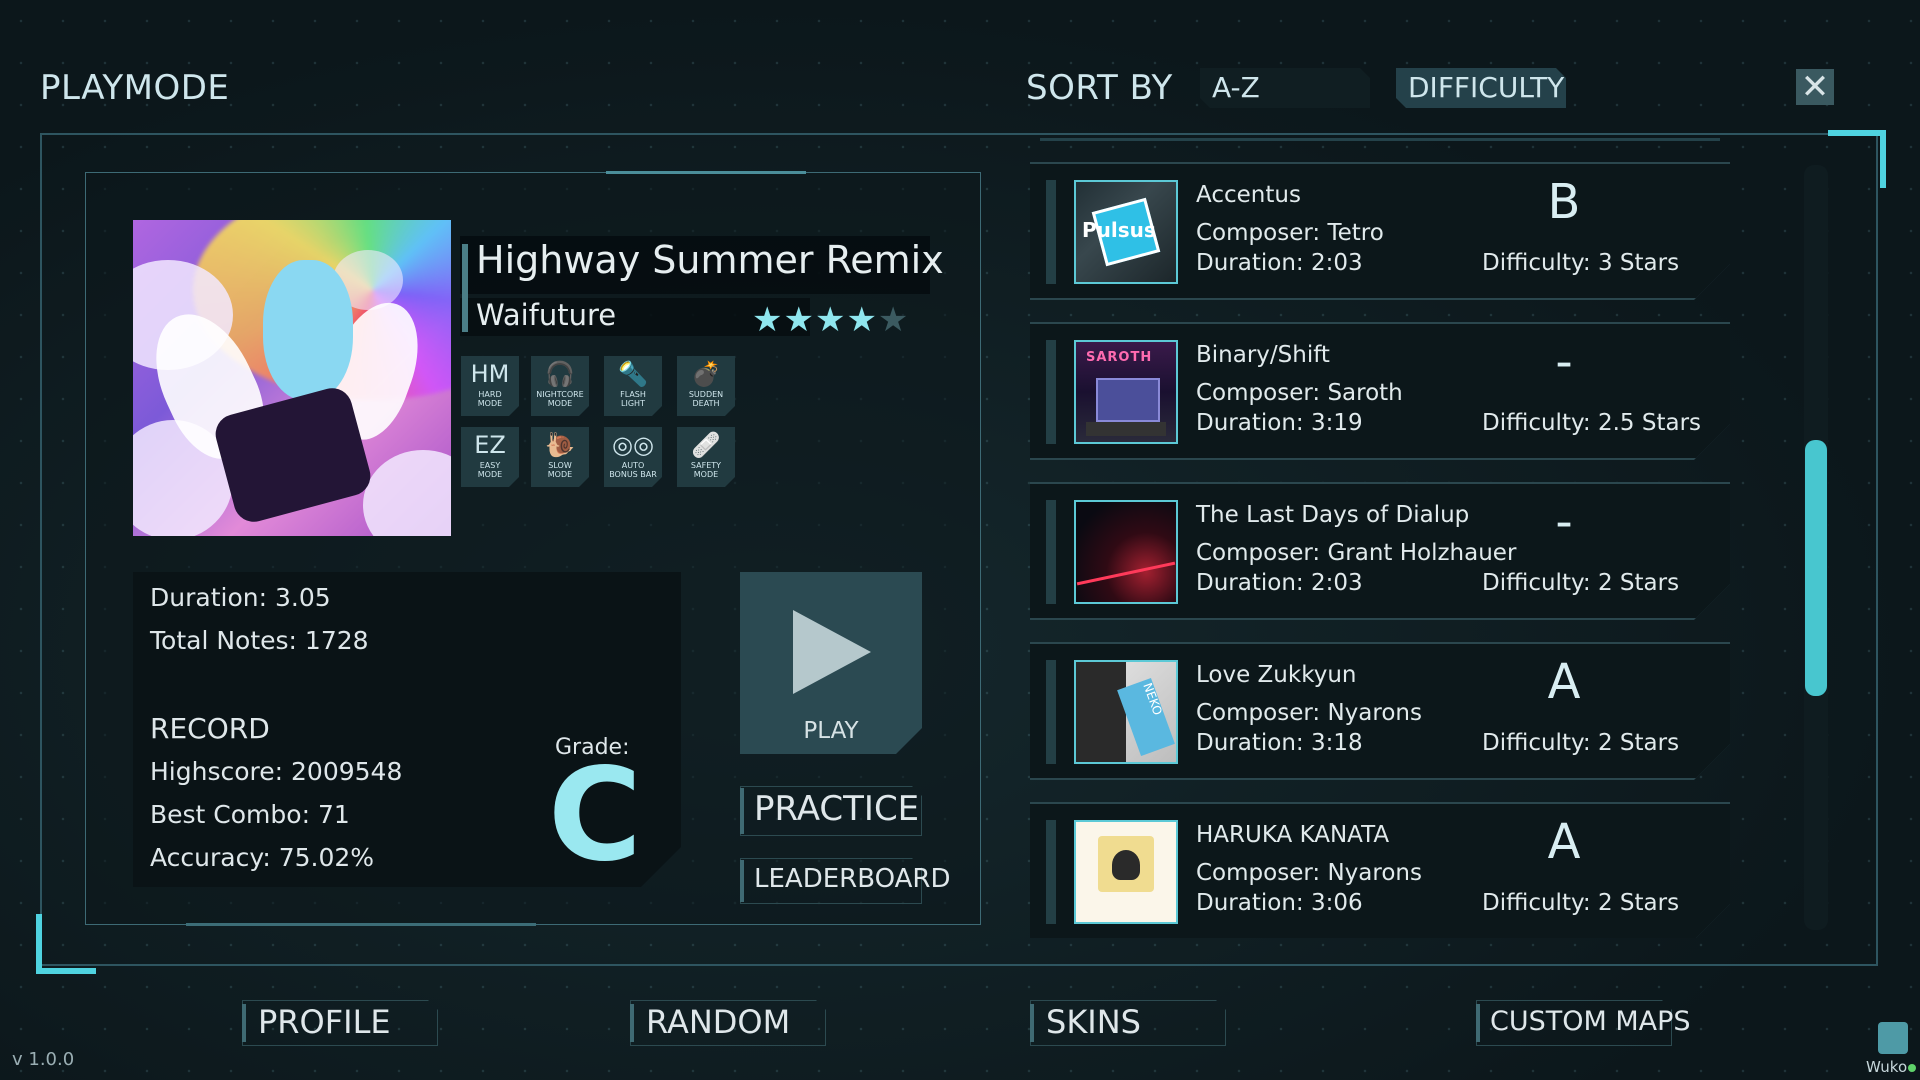  I want to click on version-label: v 1.0.0, so click(43, 1059).